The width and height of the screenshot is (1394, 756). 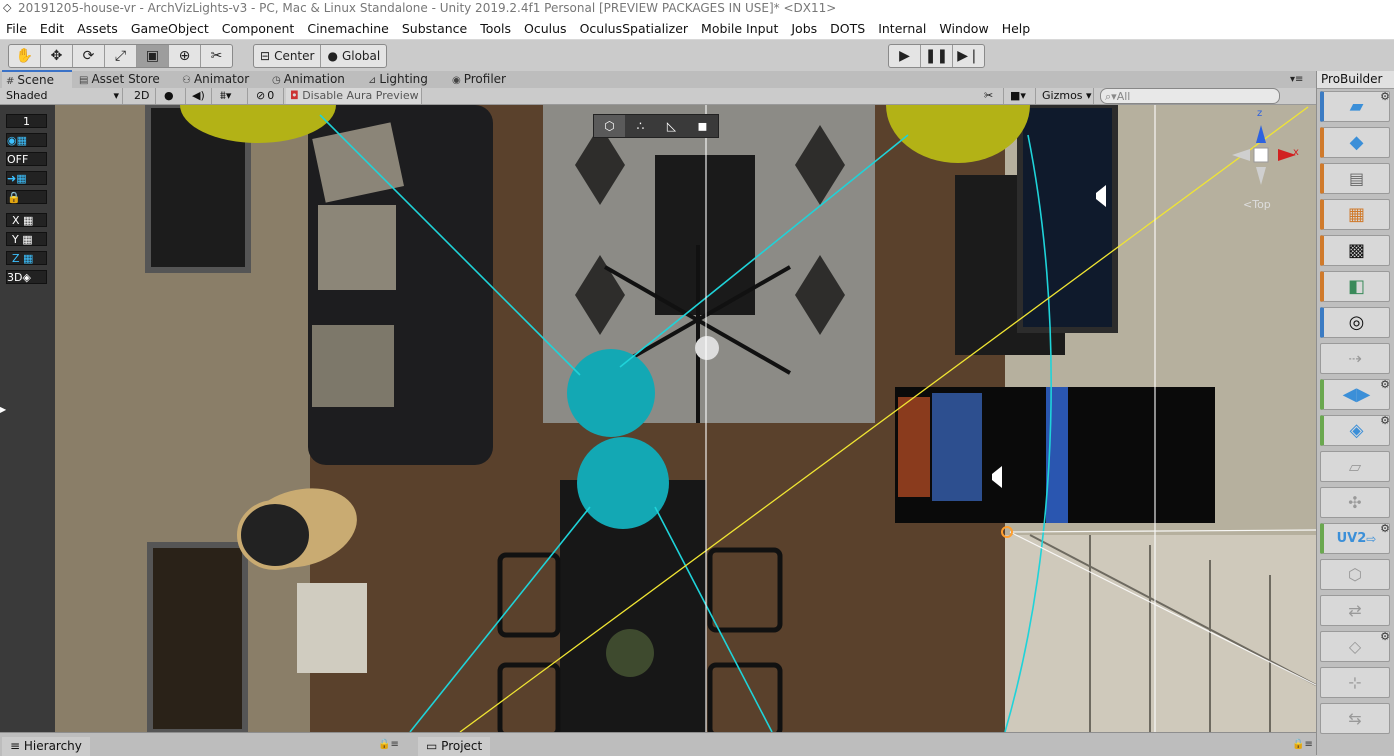 I want to click on tab-project: ▭ Project, so click(x=454, y=746).